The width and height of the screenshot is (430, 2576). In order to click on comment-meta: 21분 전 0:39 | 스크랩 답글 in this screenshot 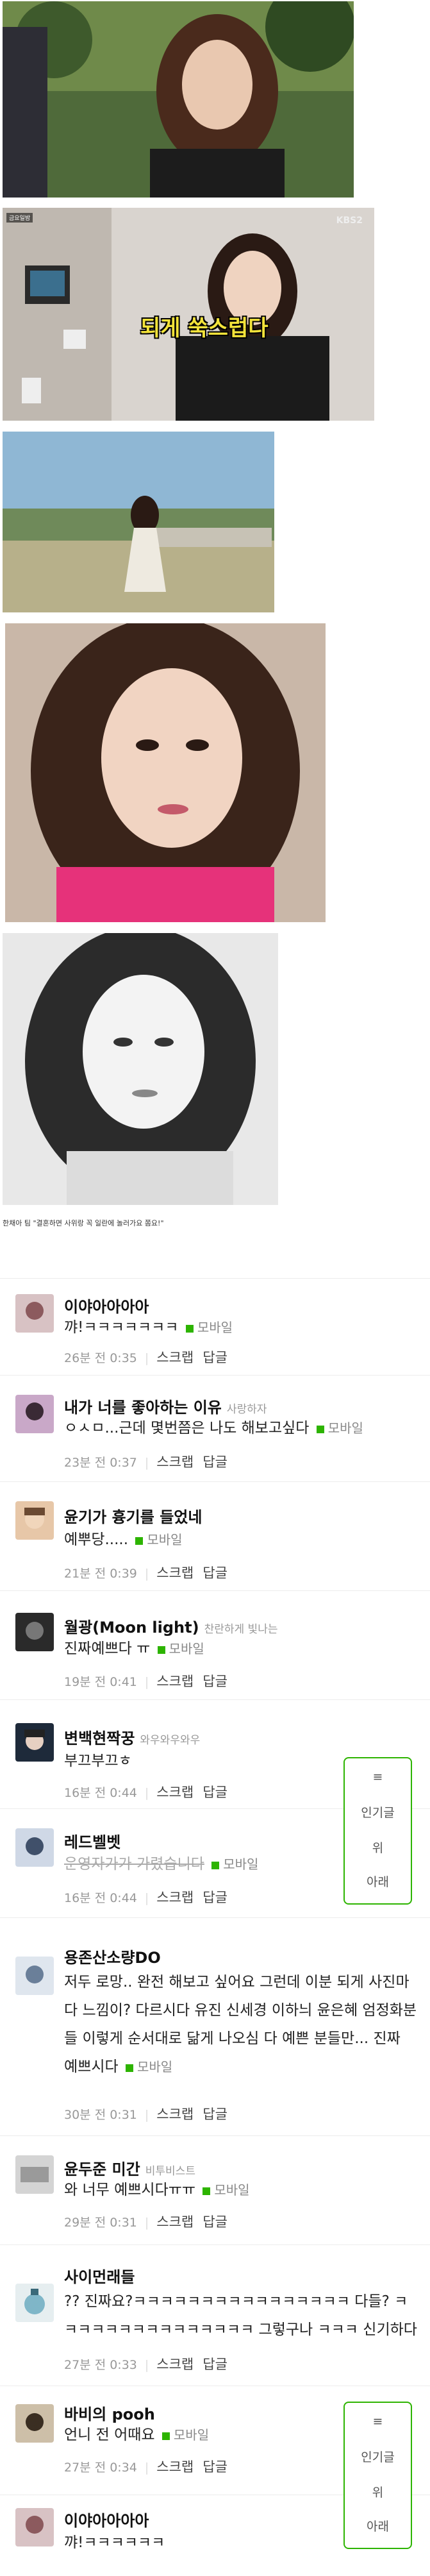, I will do `click(145, 1573)`.